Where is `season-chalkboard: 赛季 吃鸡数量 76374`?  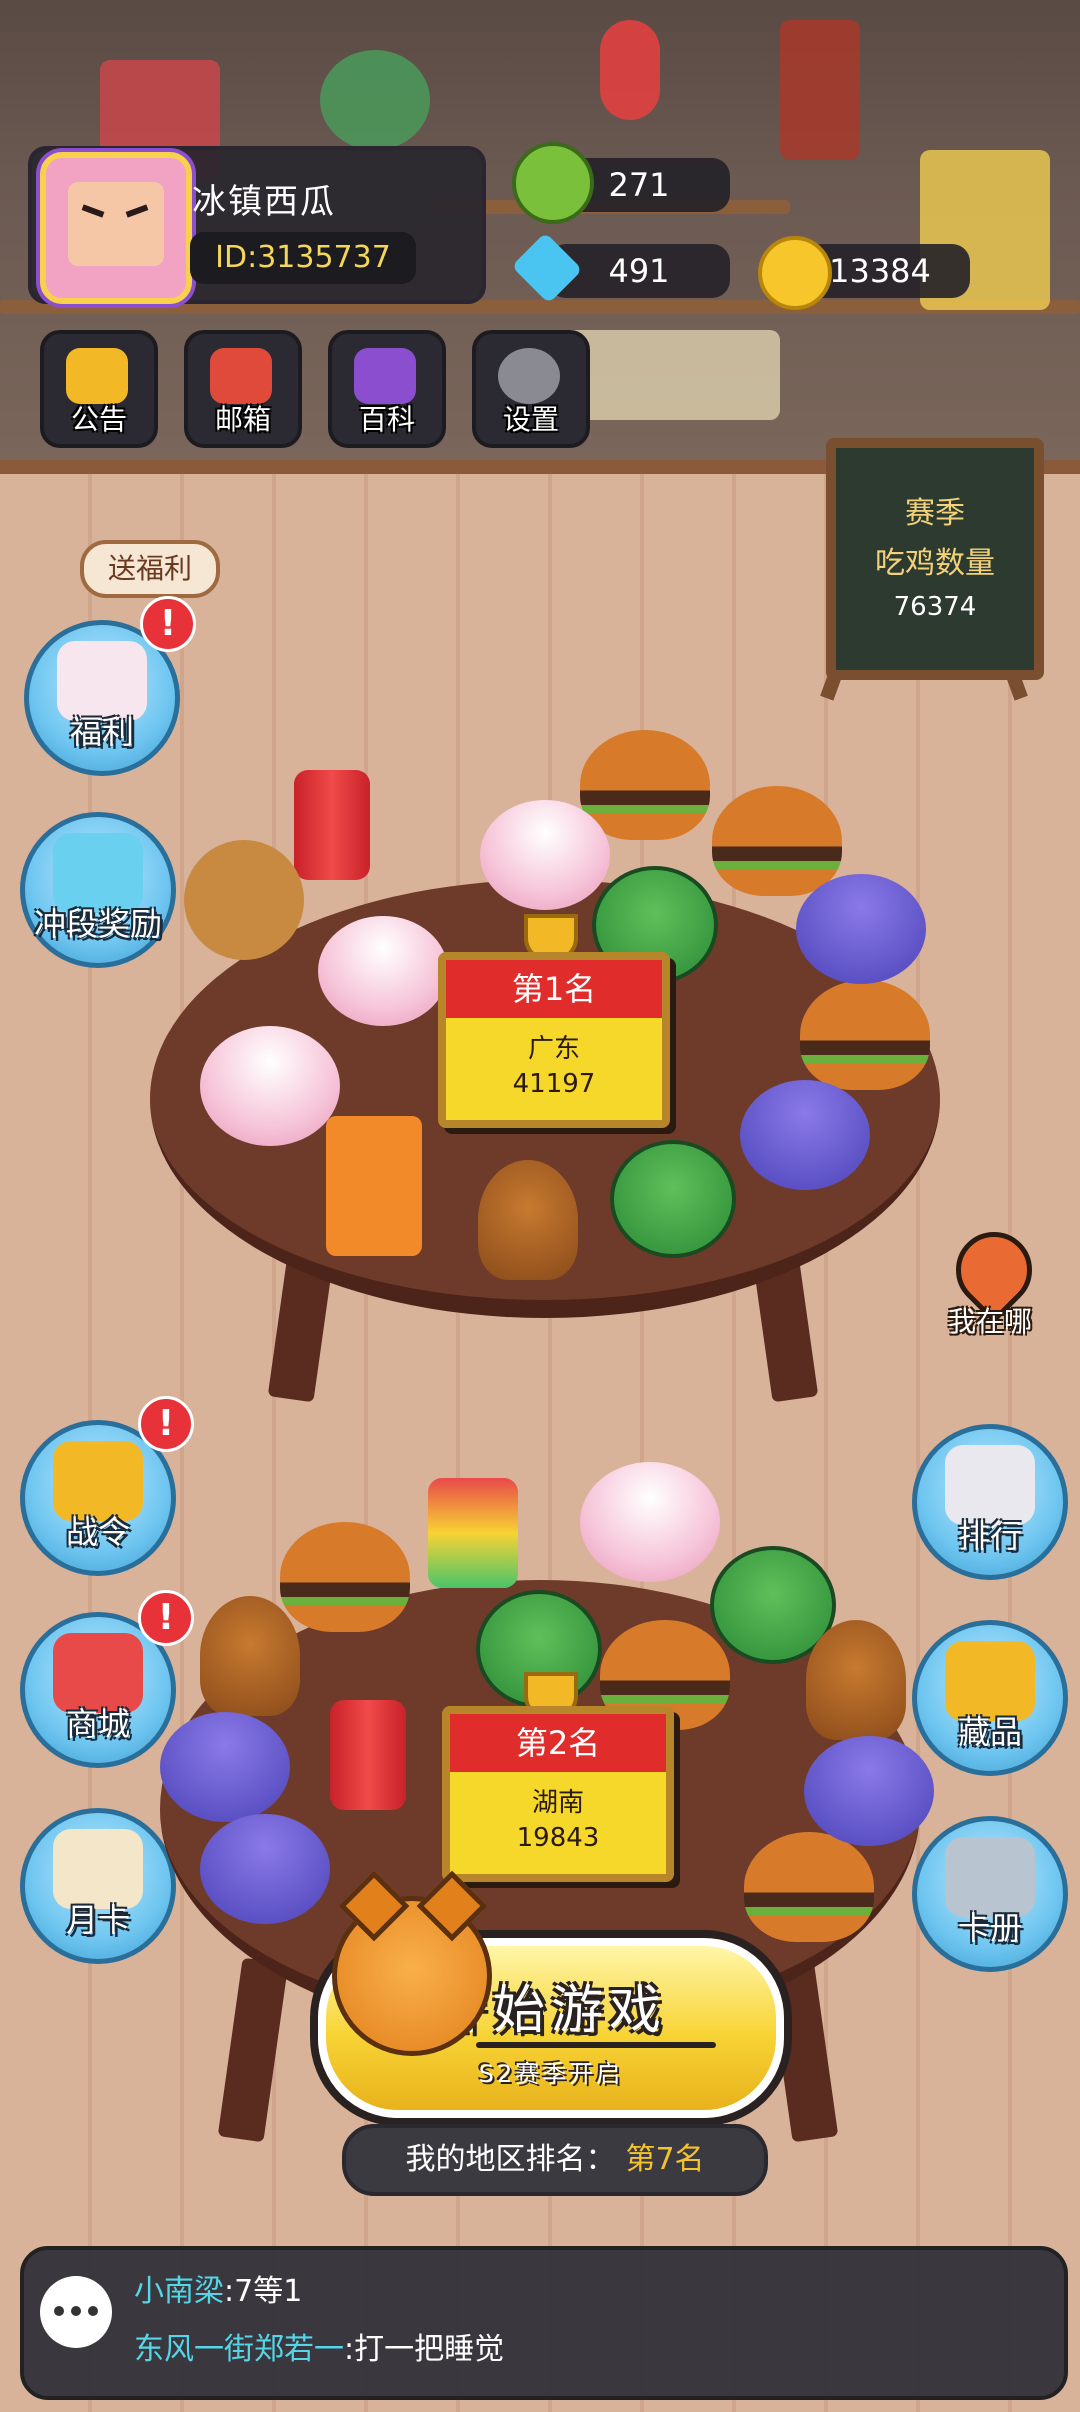 season-chalkboard: 赛季 吃鸡数量 76374 is located at coordinates (935, 559).